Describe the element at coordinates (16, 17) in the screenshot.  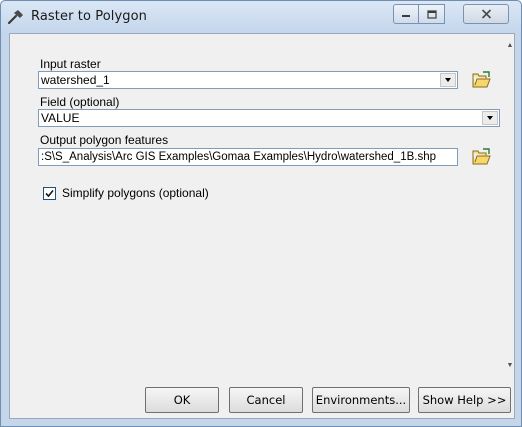
I see `hammer-icon` at that location.